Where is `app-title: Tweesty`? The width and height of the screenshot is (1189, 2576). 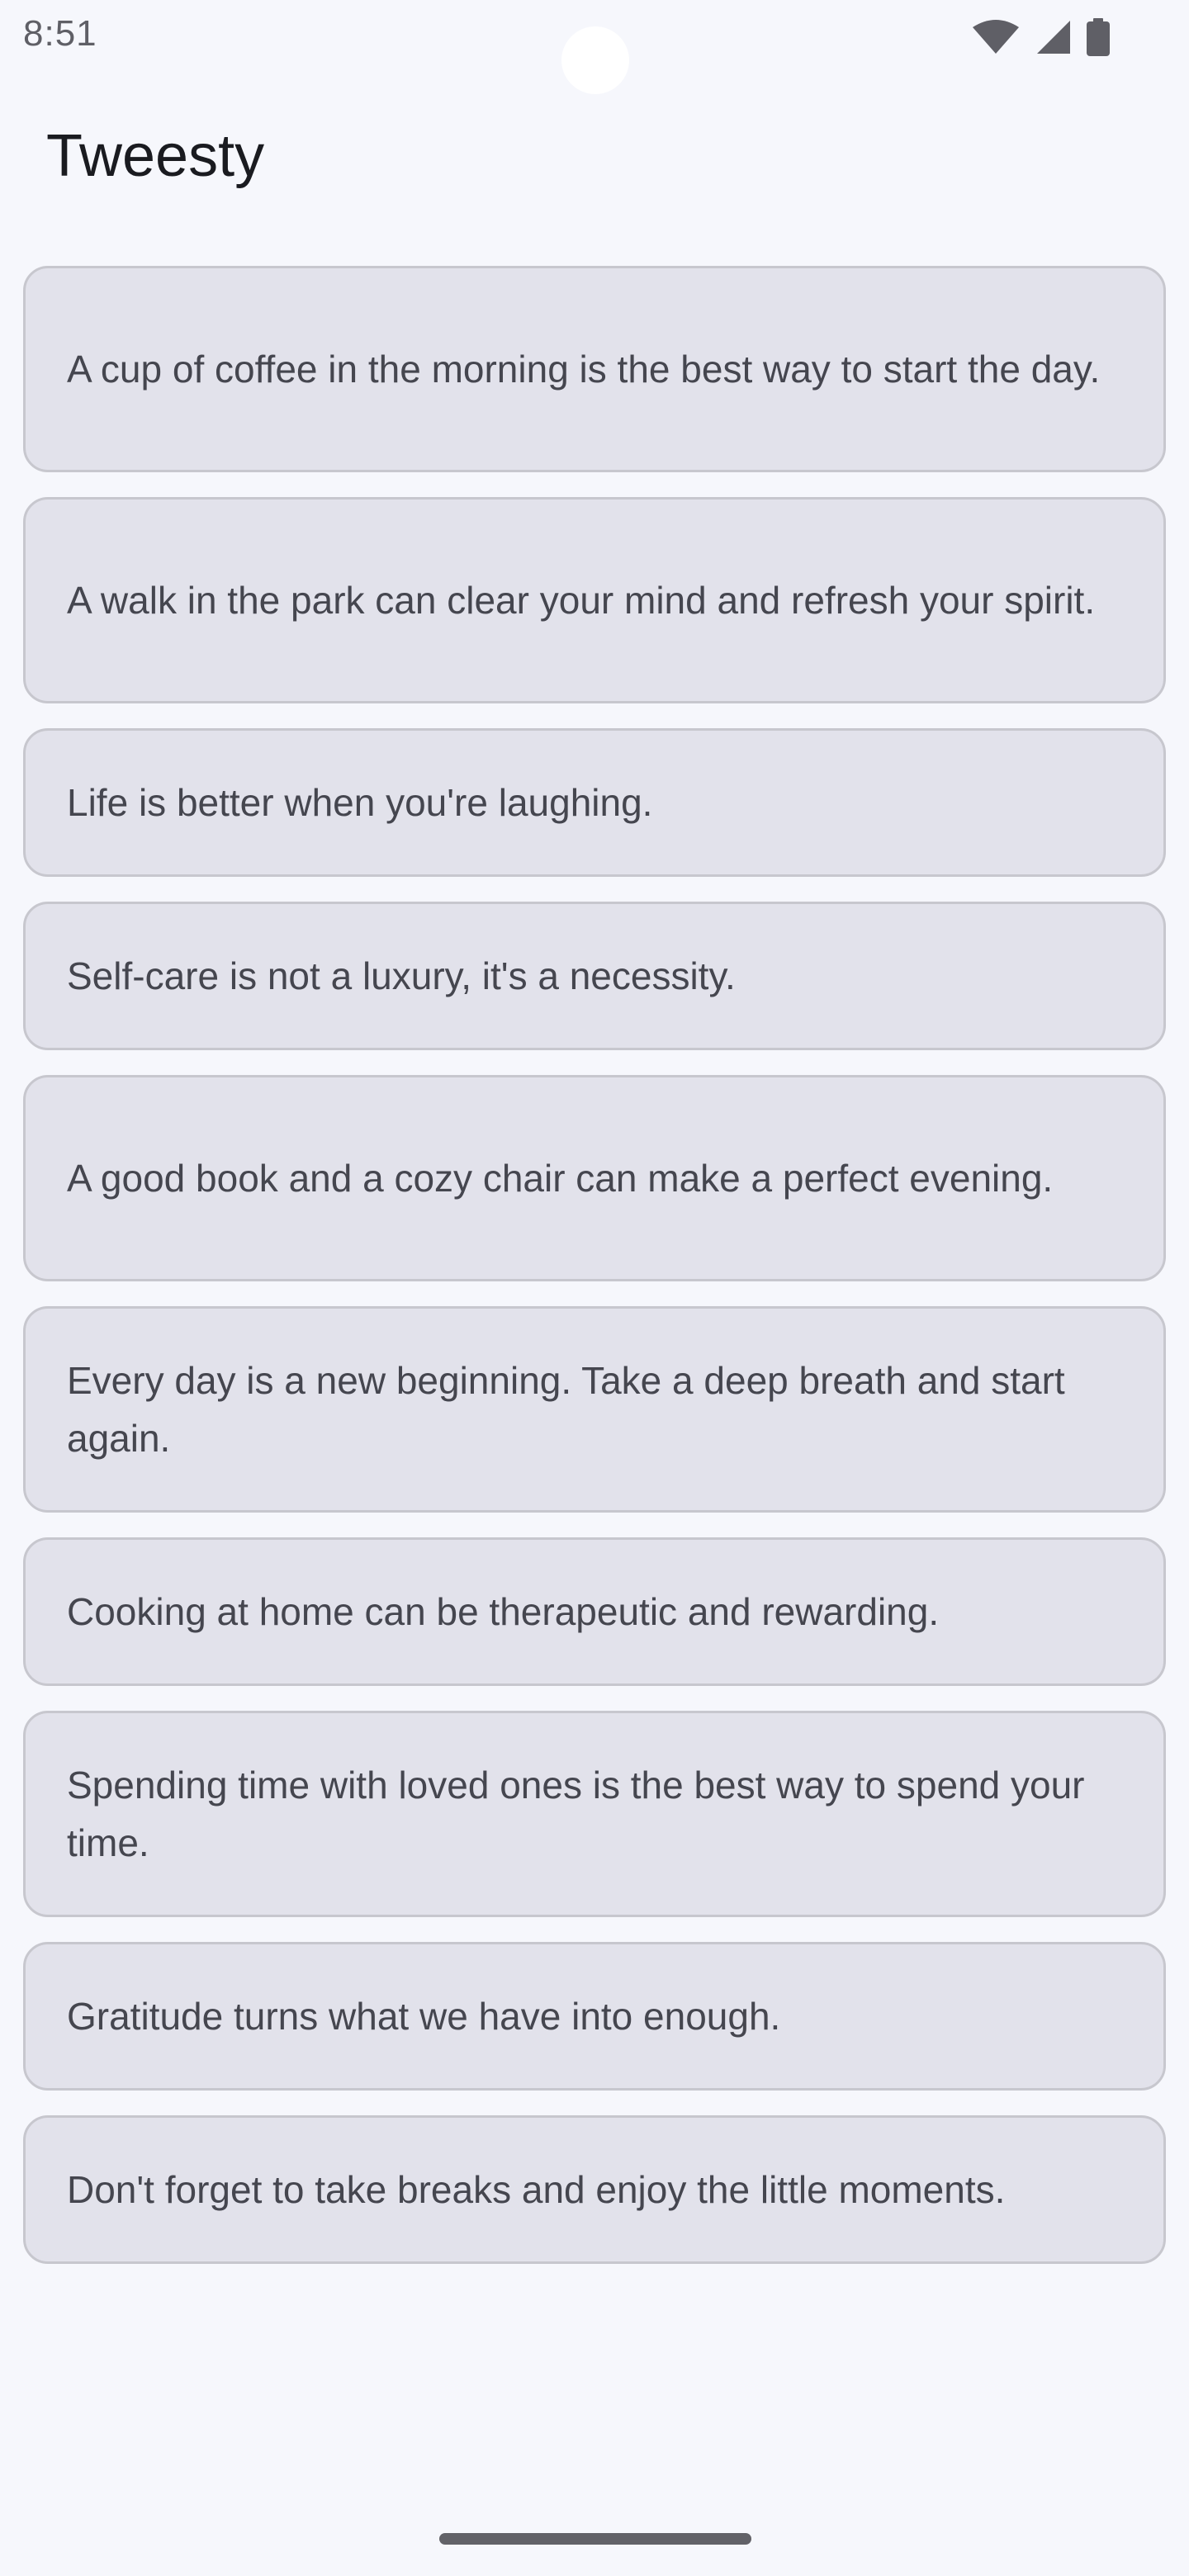 app-title: Tweesty is located at coordinates (155, 156).